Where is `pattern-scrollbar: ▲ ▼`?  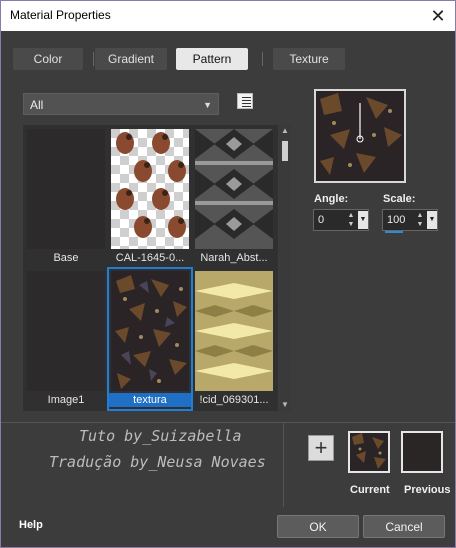 pattern-scrollbar: ▲ ▼ is located at coordinates (285, 268).